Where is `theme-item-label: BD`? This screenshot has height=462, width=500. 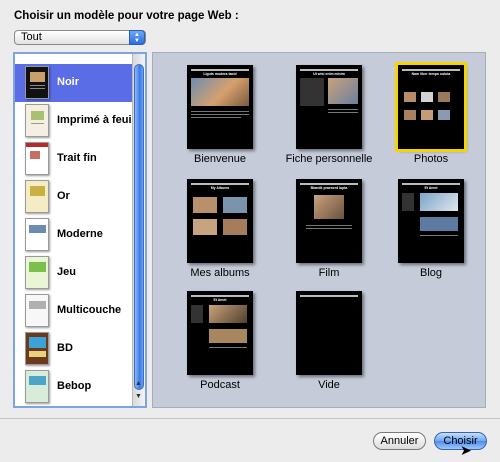 theme-item-label: BD is located at coordinates (65, 348).